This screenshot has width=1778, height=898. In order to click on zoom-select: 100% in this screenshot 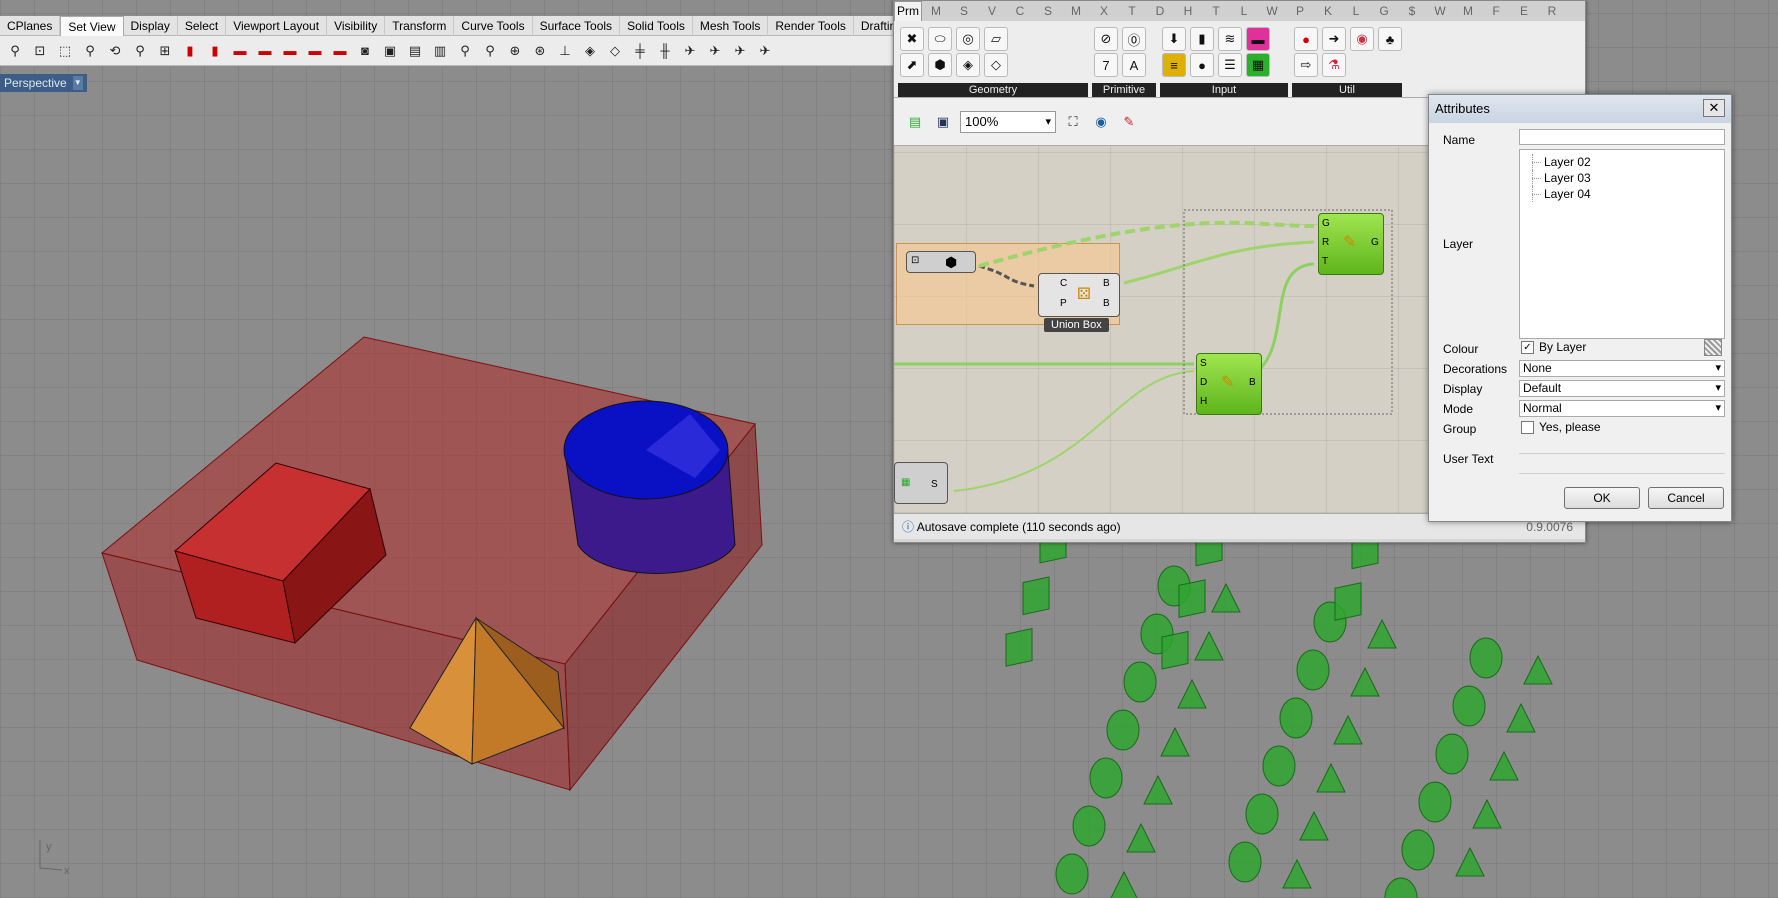, I will do `click(1008, 121)`.